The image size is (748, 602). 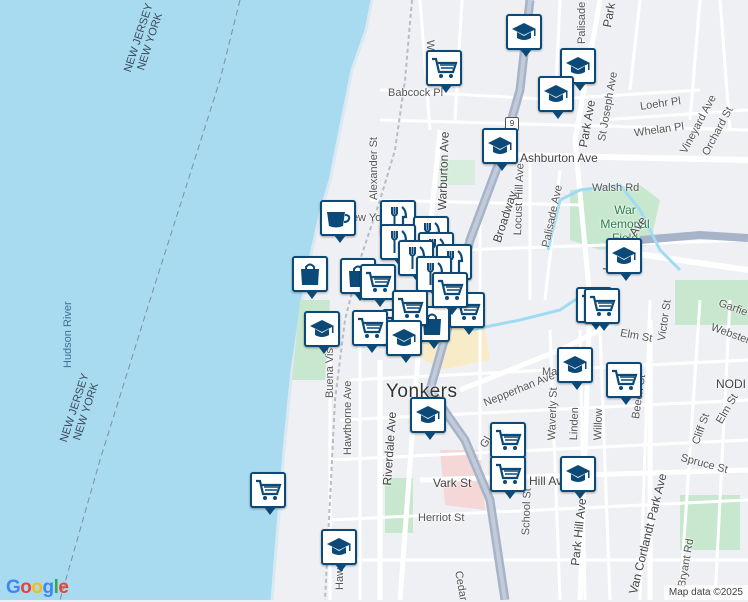 I want to click on street-label: Hawthorne Ave, so click(x=348, y=417).